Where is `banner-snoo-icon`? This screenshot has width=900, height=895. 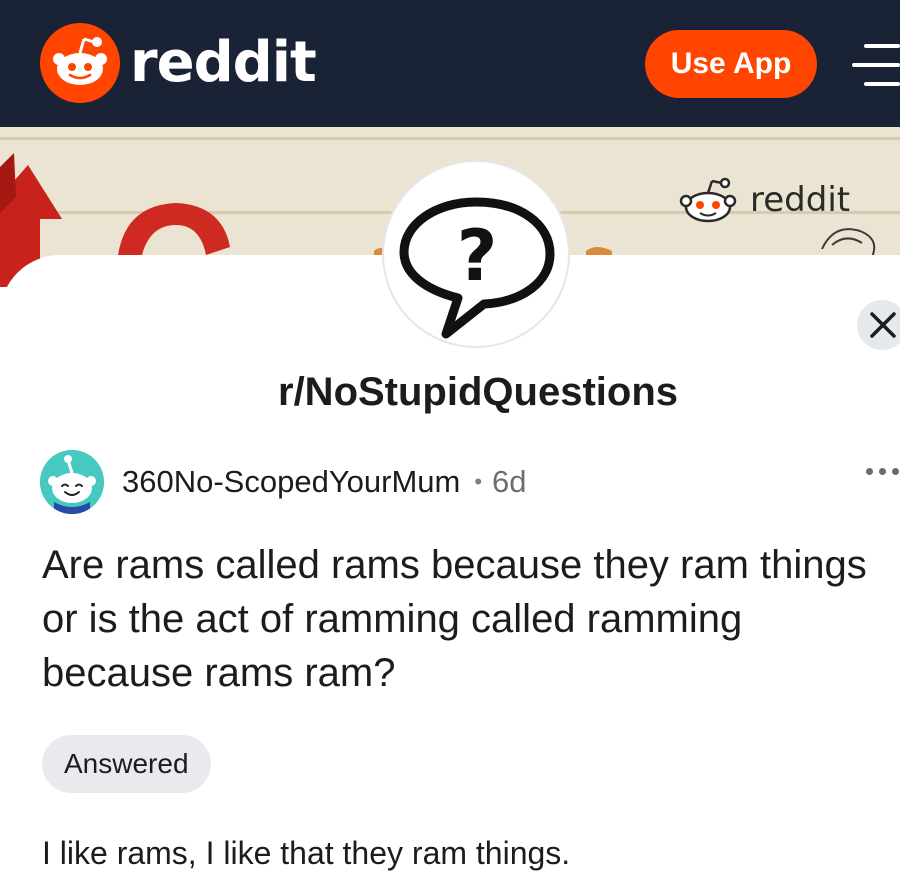 banner-snoo-icon is located at coordinates (708, 200).